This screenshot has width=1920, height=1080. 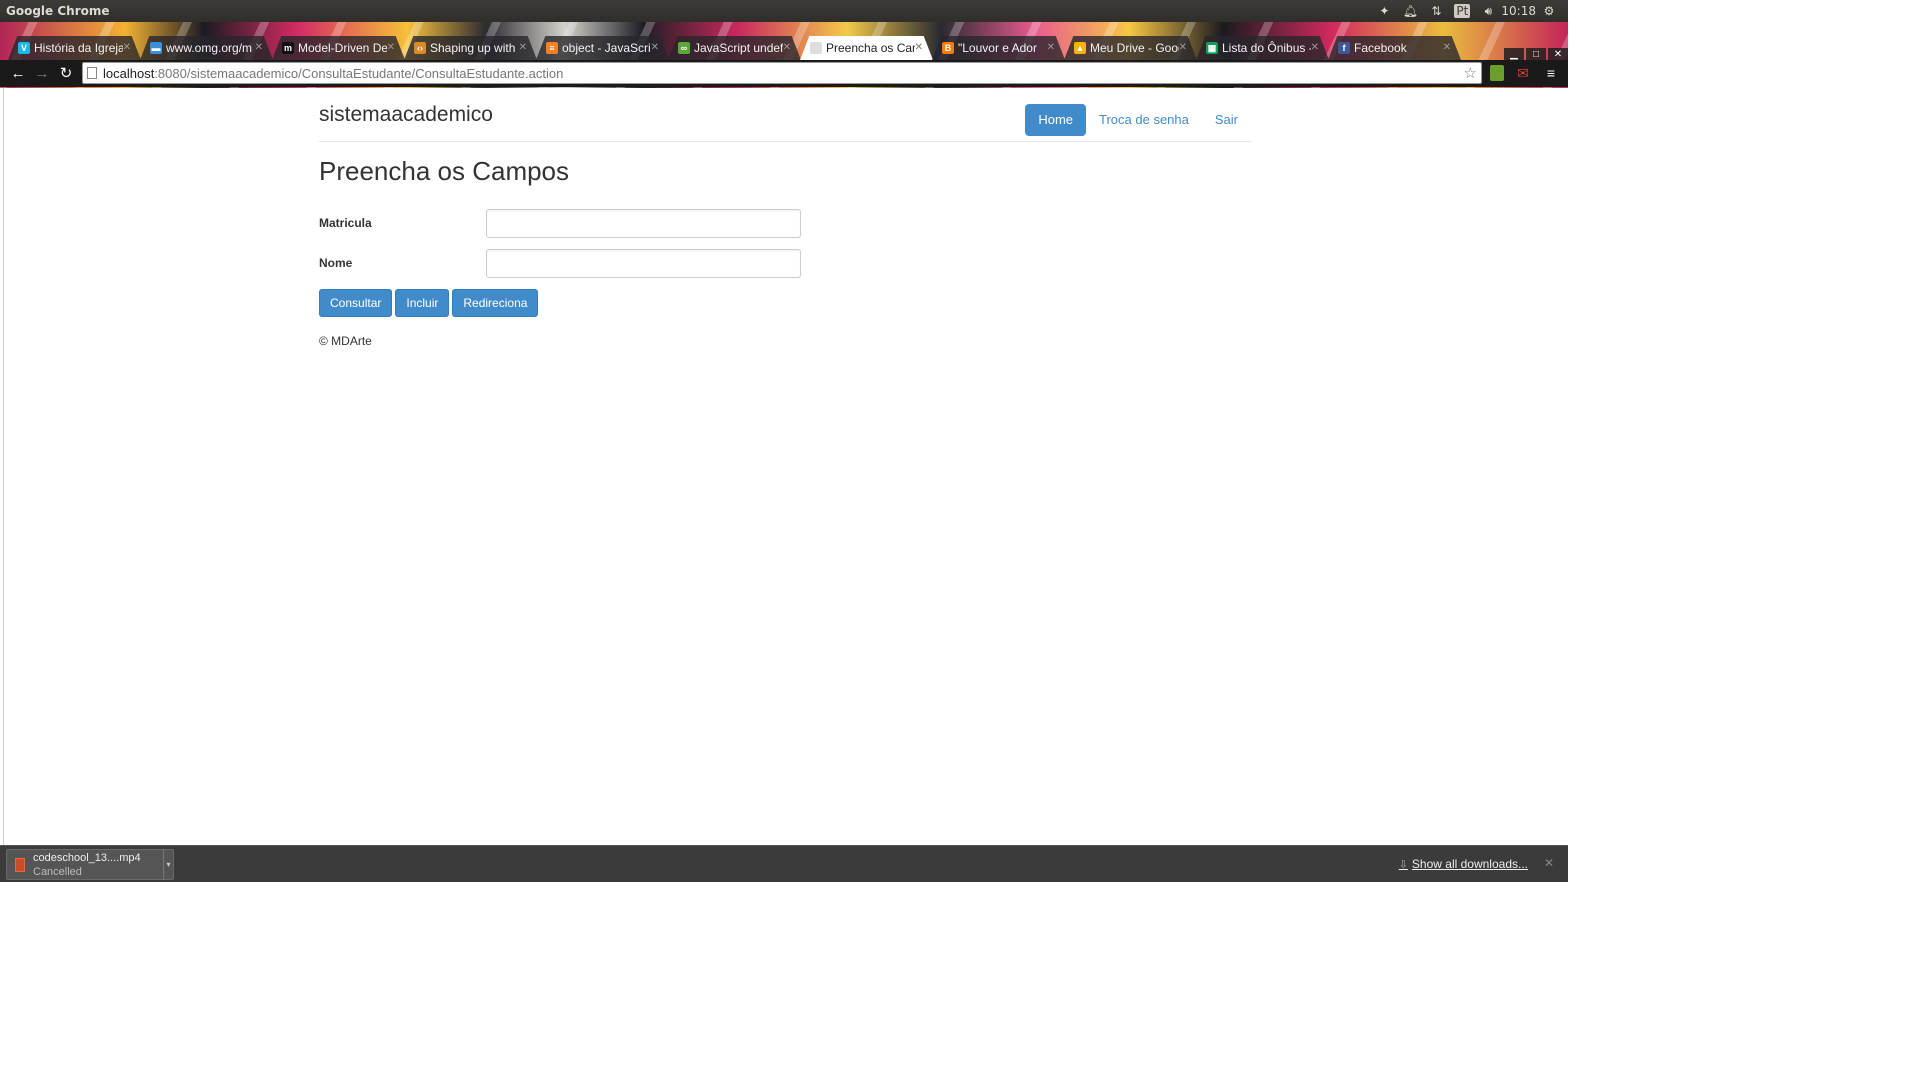 I want to click on download-menu-chevron-icon: ▾, so click(x=168, y=864).